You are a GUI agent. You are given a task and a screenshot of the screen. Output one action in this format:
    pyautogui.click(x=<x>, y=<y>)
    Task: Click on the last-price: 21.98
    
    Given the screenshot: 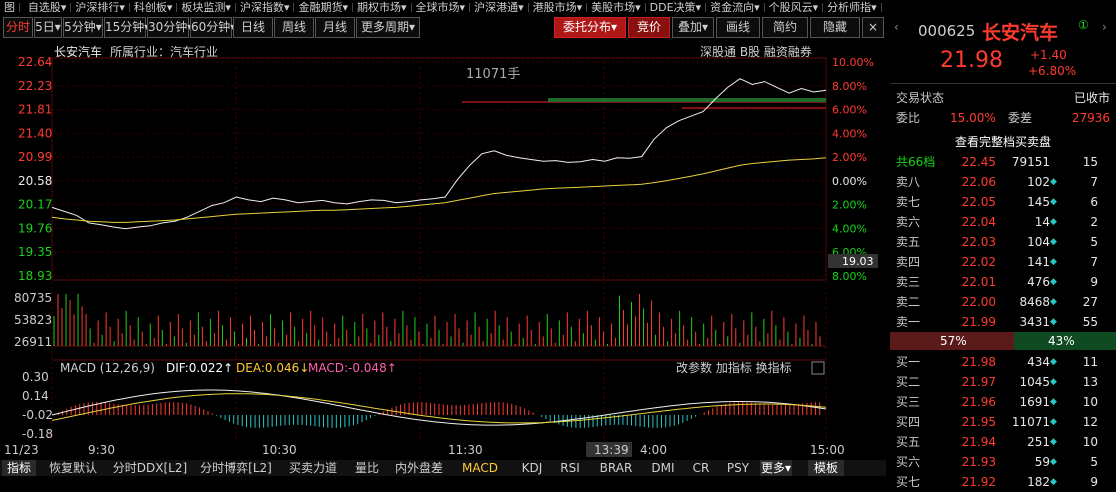 What is the action you would take?
    pyautogui.click(x=971, y=60)
    